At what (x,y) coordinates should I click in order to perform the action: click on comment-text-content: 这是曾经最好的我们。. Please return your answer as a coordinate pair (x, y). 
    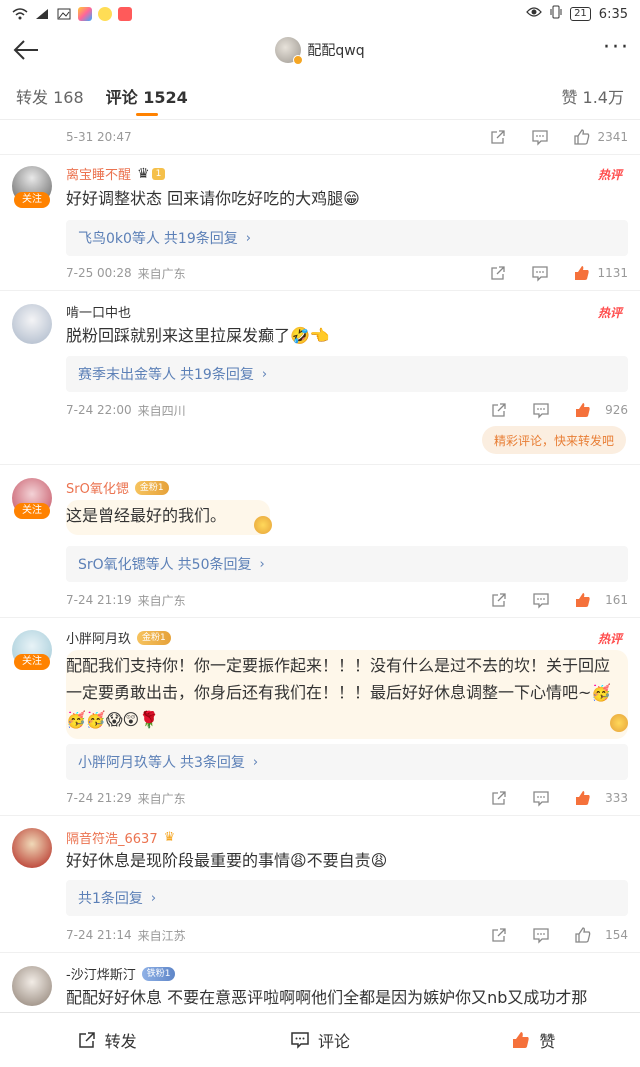
    Looking at the image, I should click on (146, 515).